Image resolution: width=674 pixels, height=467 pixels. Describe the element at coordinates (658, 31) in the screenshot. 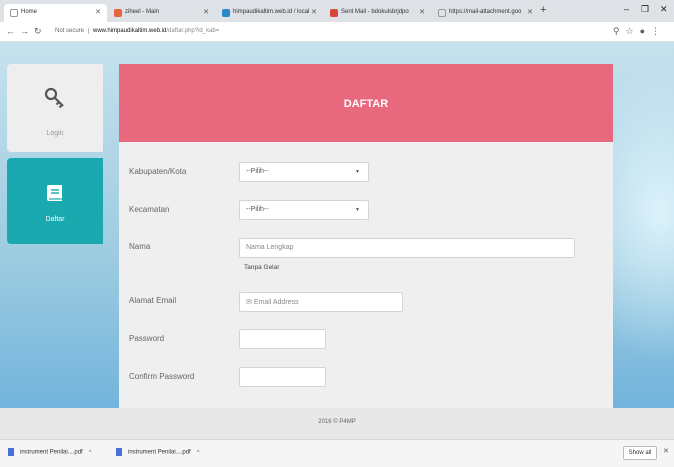

I see `menu-icon: ⋮` at that location.